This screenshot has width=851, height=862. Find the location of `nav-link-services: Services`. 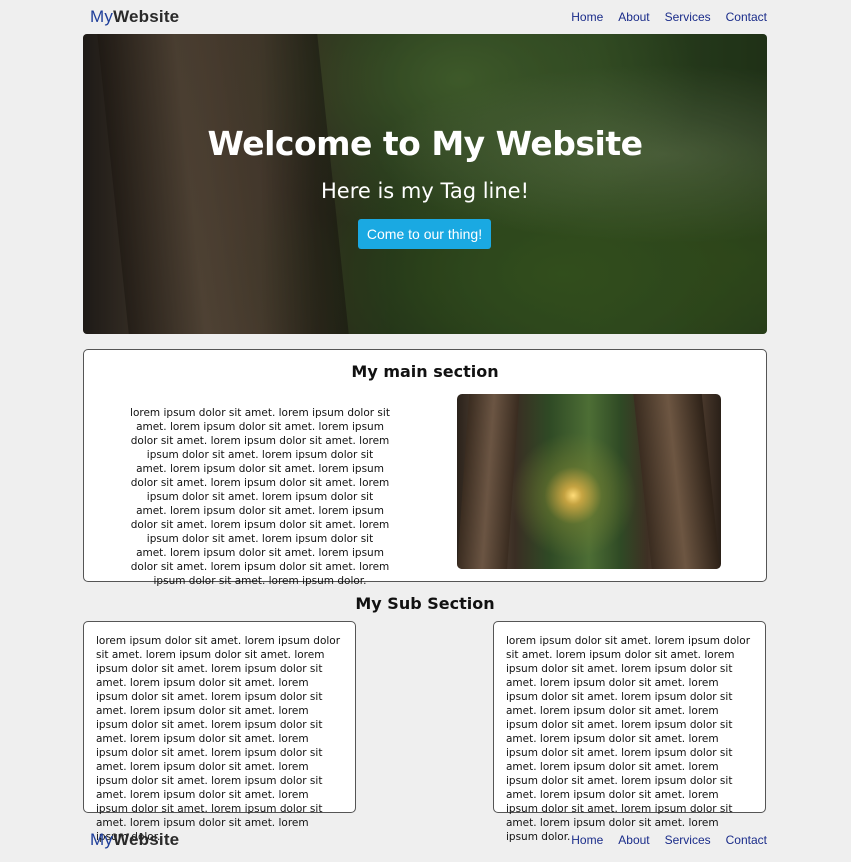

nav-link-services: Services is located at coordinates (688, 17).